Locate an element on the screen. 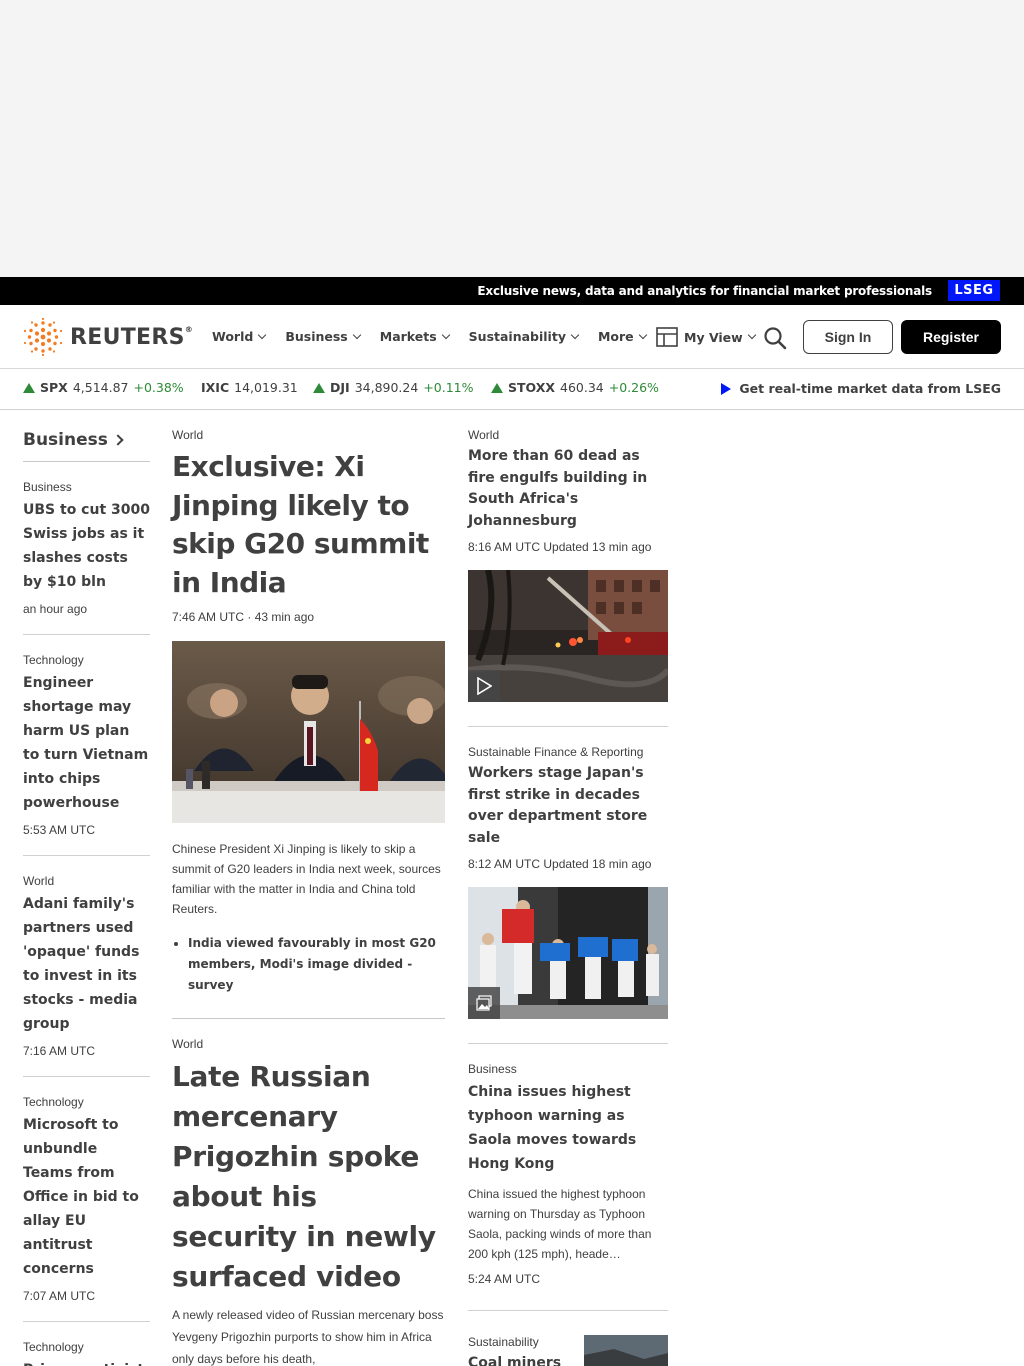 The image size is (1024, 1366). divider is located at coordinates (308, 1018).